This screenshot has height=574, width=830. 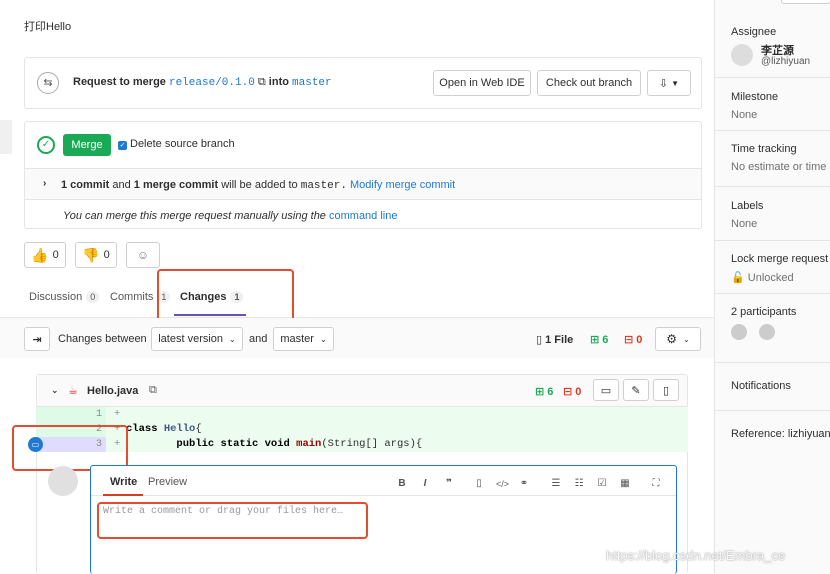 What do you see at coordinates (232, 339) in the screenshot?
I see `chevron-down-icon: ⌄` at bounding box center [232, 339].